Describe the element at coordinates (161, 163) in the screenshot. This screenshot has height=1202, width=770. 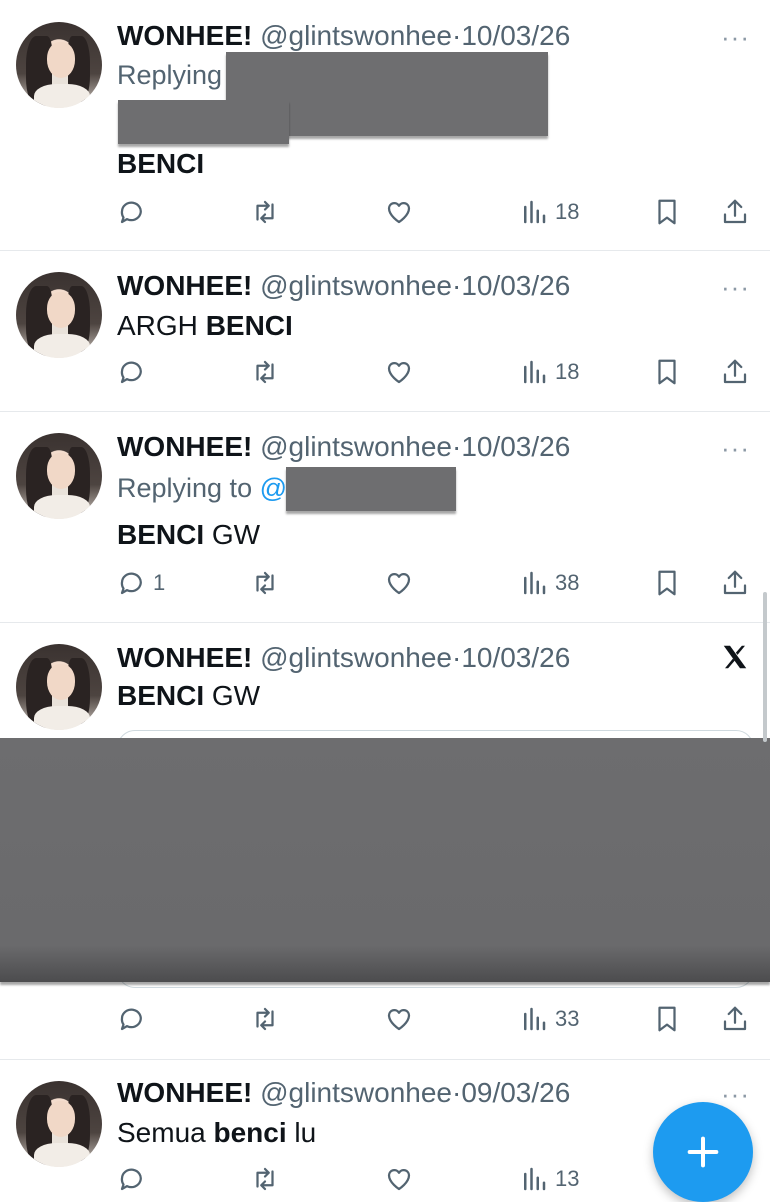
I see `tweet-text: BENCI` at that location.